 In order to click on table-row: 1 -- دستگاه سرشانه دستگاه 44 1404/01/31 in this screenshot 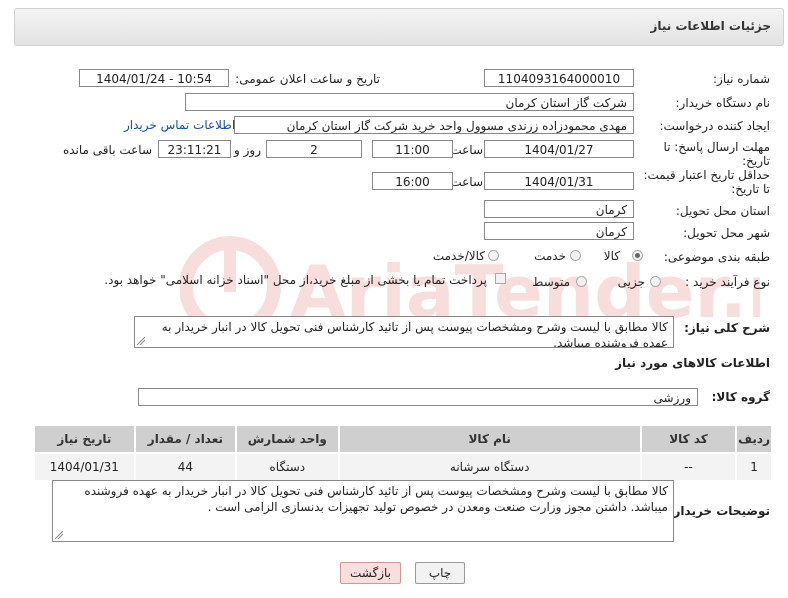, I will do `click(403, 467)`.